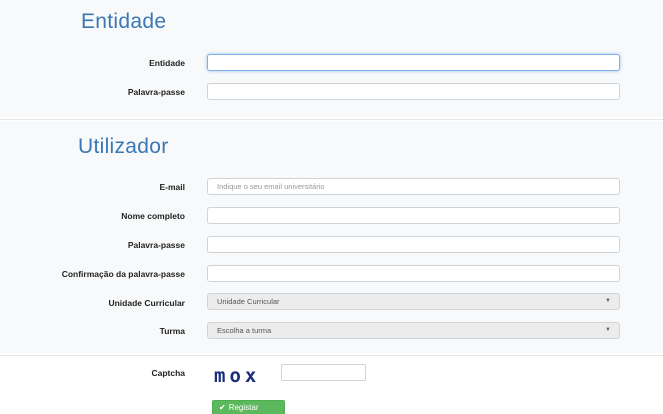 The image size is (663, 414). What do you see at coordinates (243, 407) in the screenshot?
I see `register-button-label: Registar` at bounding box center [243, 407].